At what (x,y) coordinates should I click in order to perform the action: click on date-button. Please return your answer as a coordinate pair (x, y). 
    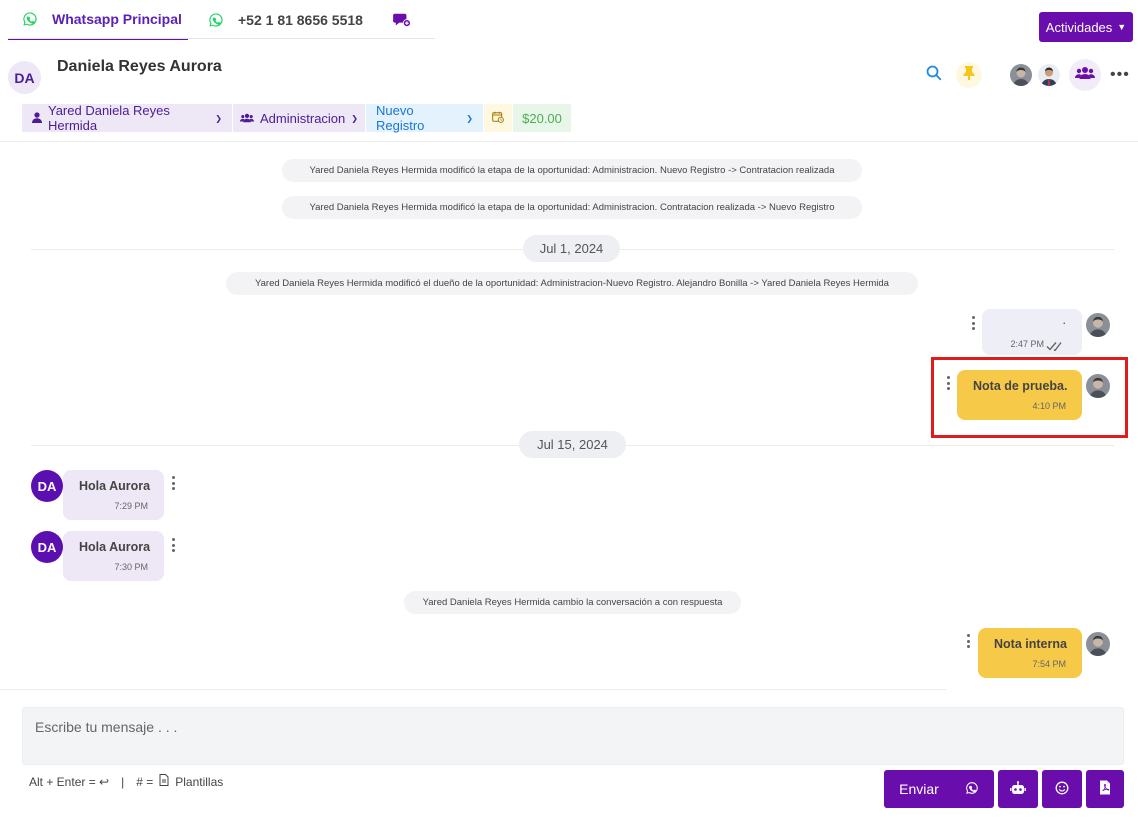
    Looking at the image, I should click on (498, 118).